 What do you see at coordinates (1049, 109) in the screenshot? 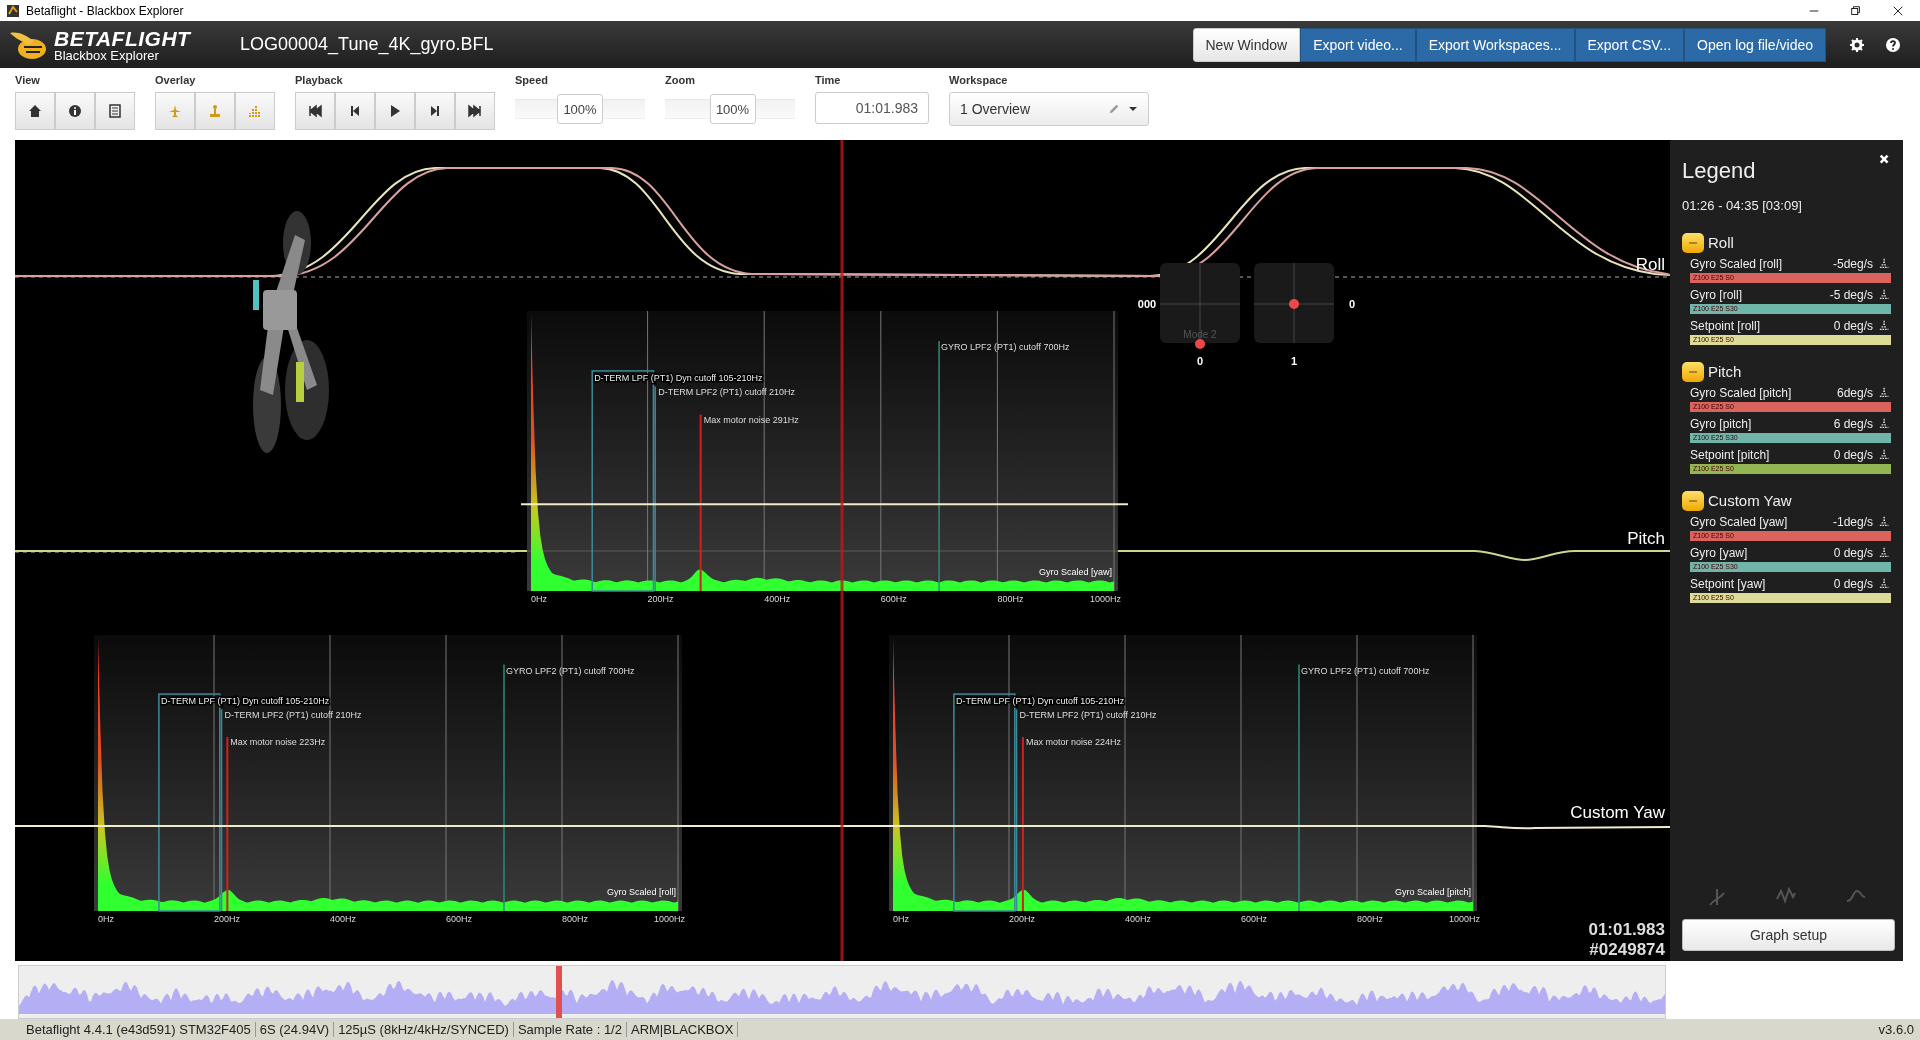
I see `workspace-dropdown: 1 Overview` at bounding box center [1049, 109].